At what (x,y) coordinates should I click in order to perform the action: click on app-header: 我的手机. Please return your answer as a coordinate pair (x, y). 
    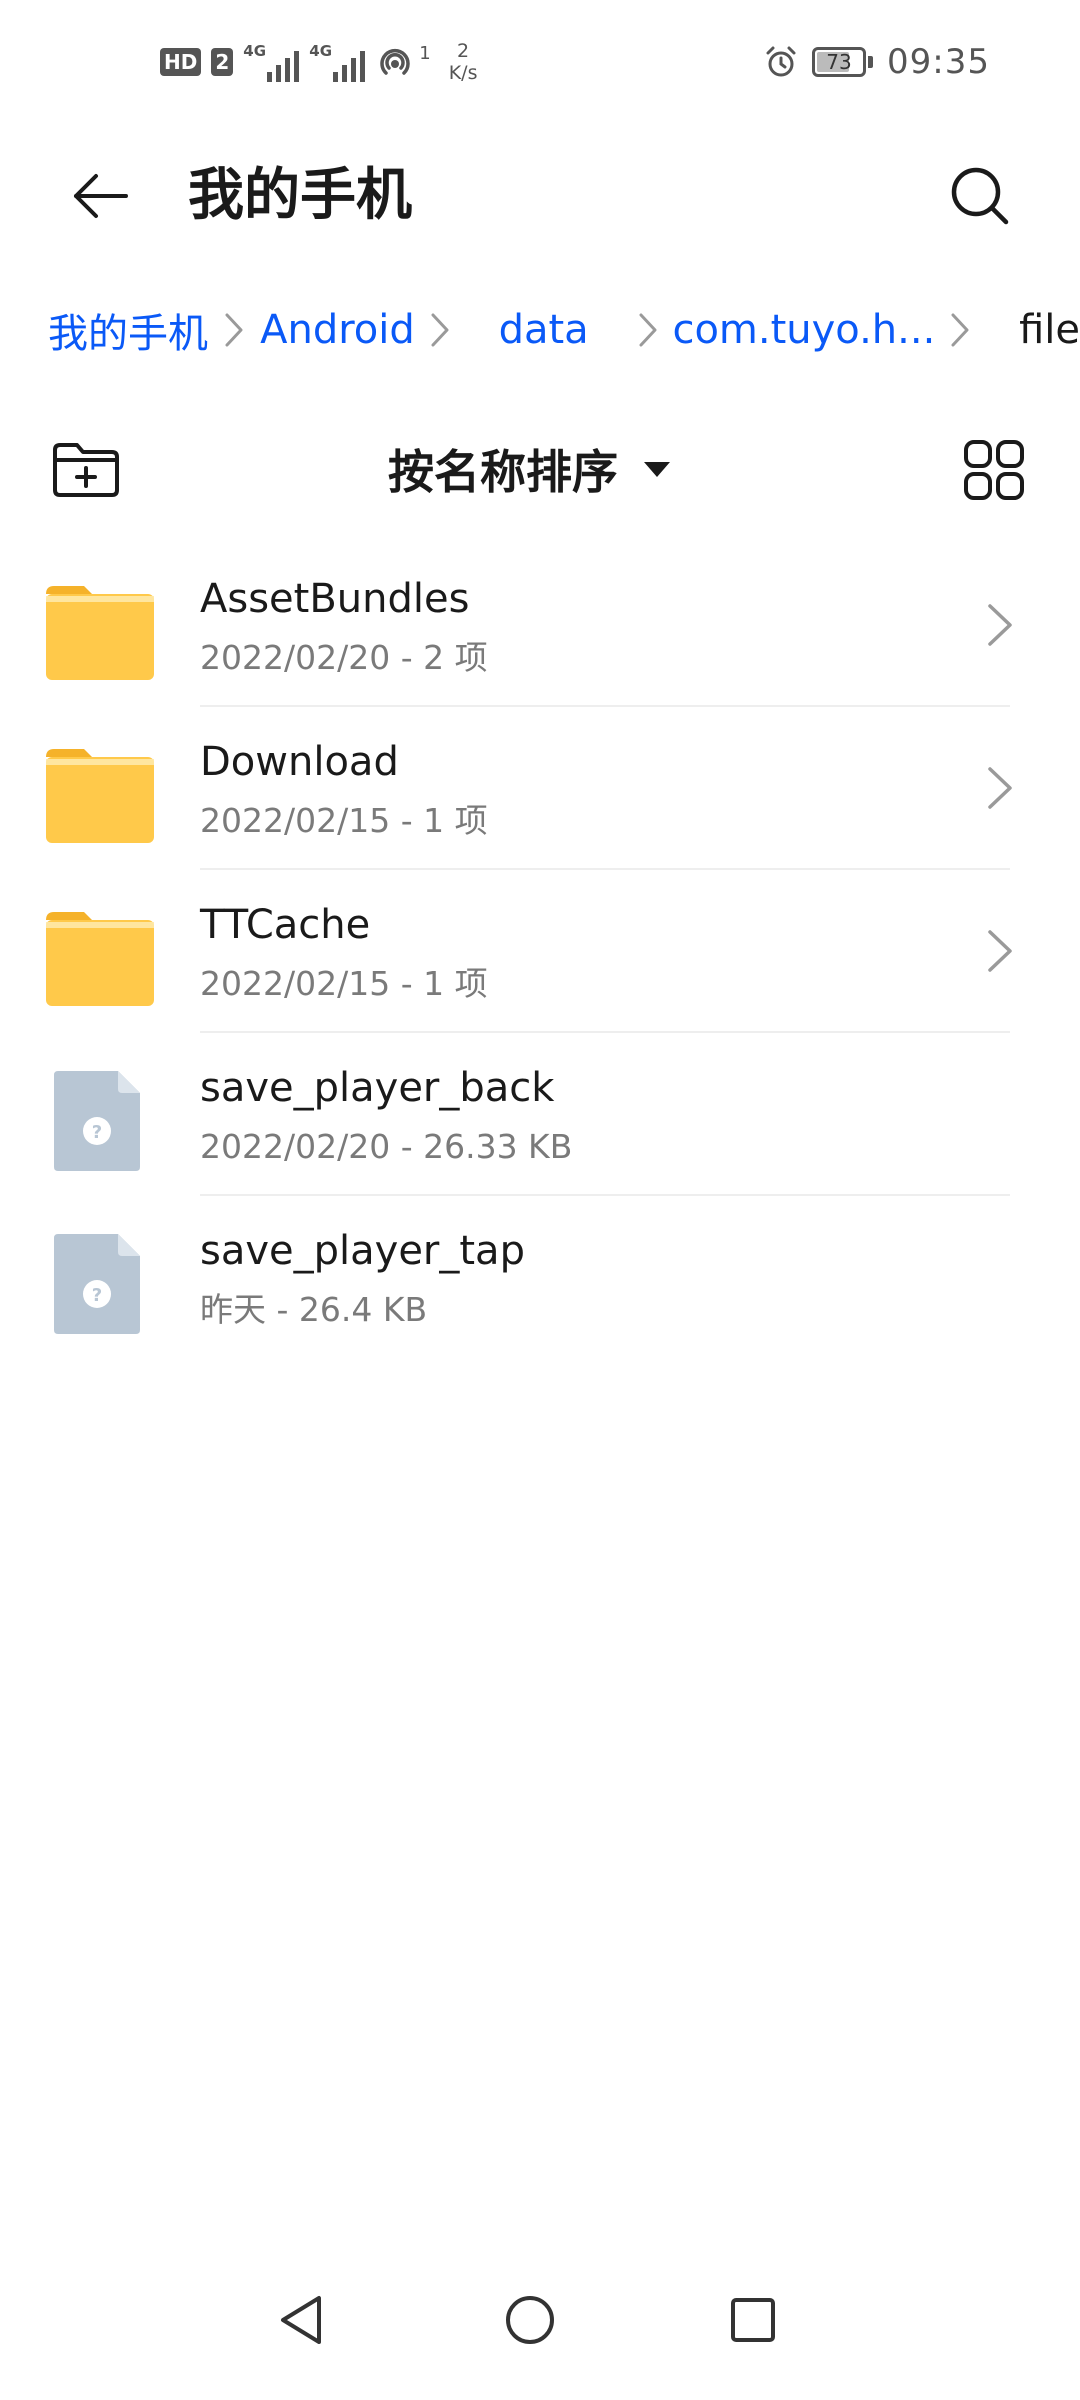
    Looking at the image, I should click on (540, 195).